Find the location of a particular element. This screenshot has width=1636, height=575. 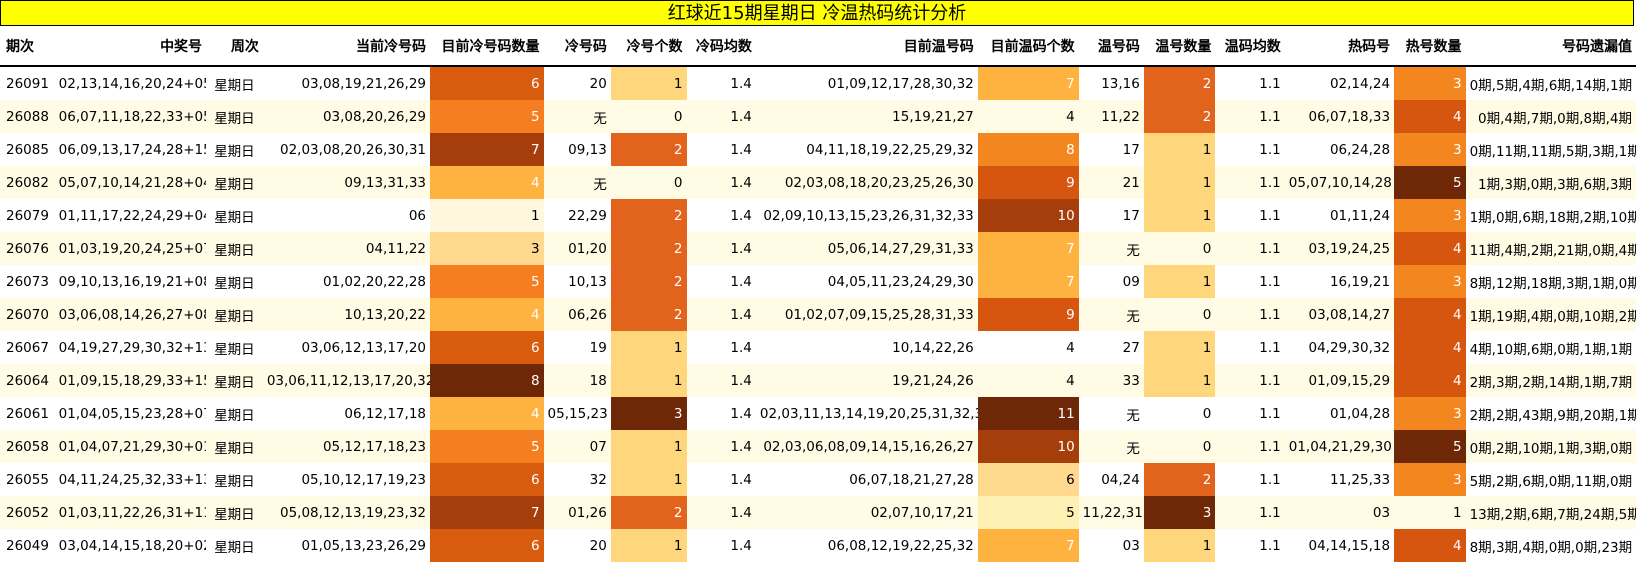

table-cell: 26091 is located at coordinates (27, 83).